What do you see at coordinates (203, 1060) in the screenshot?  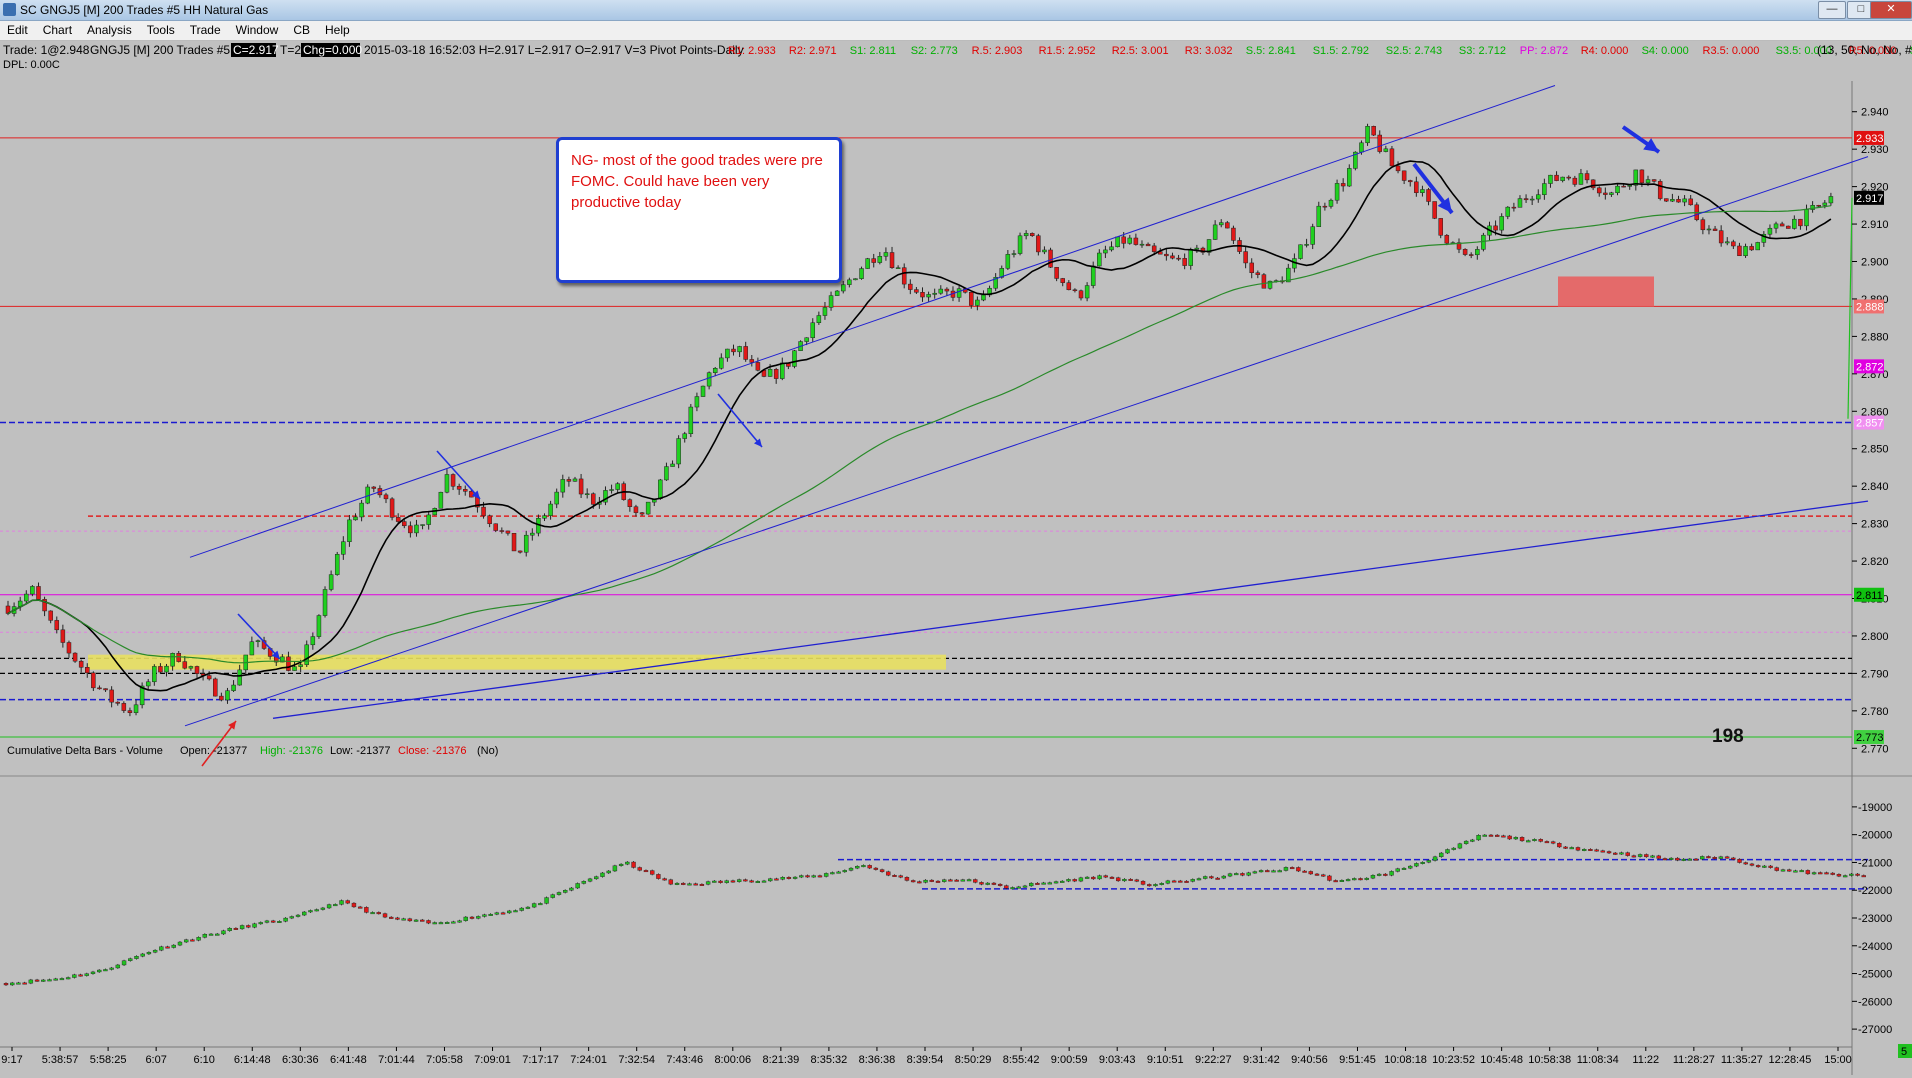 I see `time-tick-label: 6:10` at bounding box center [203, 1060].